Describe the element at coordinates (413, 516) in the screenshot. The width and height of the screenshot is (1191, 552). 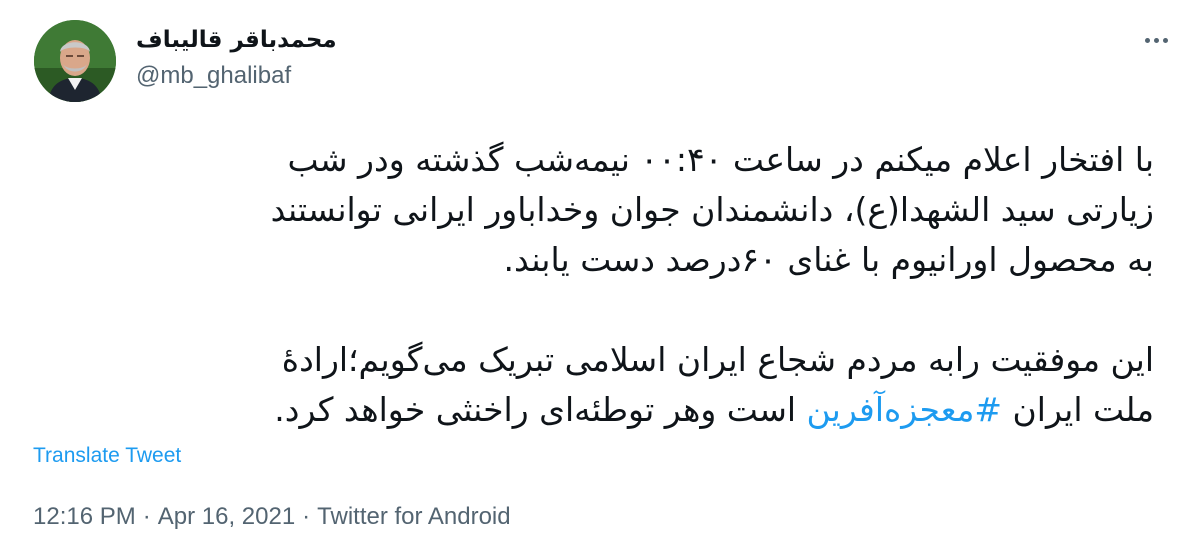
I see `tweet-source-link: Twitter for Android` at that location.